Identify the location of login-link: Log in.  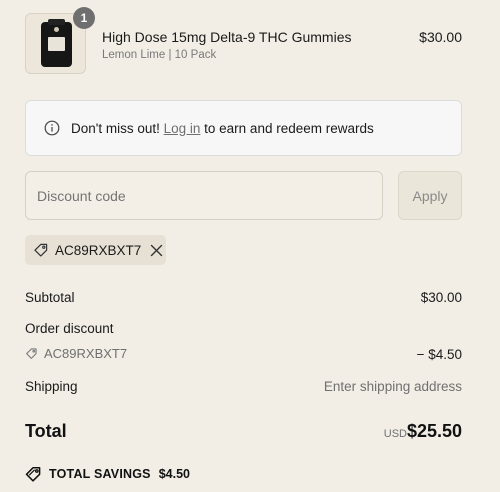
(182, 128).